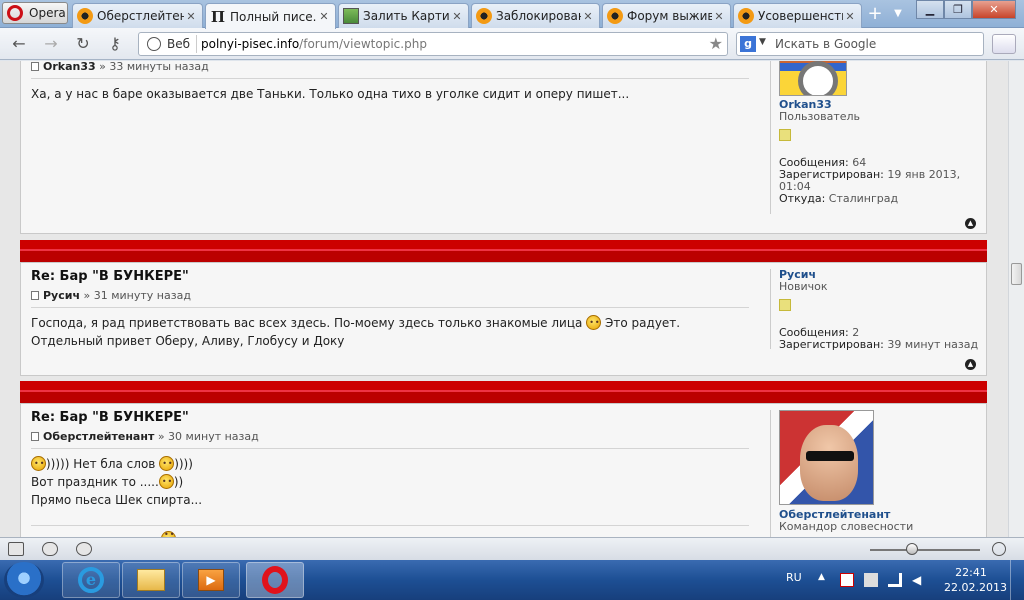 This screenshot has width=1024, height=600. Describe the element at coordinates (183, 464) in the screenshot. I see `post-line: ))))` at that location.